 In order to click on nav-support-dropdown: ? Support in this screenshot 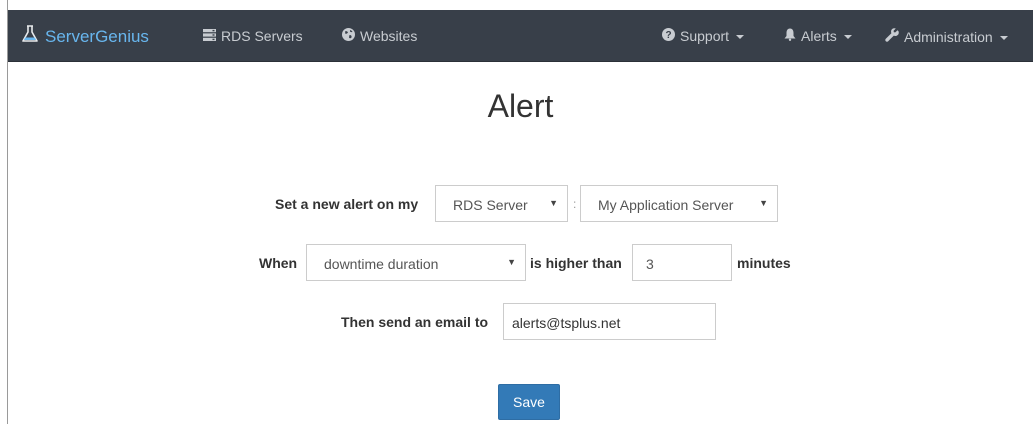, I will do `click(703, 36)`.